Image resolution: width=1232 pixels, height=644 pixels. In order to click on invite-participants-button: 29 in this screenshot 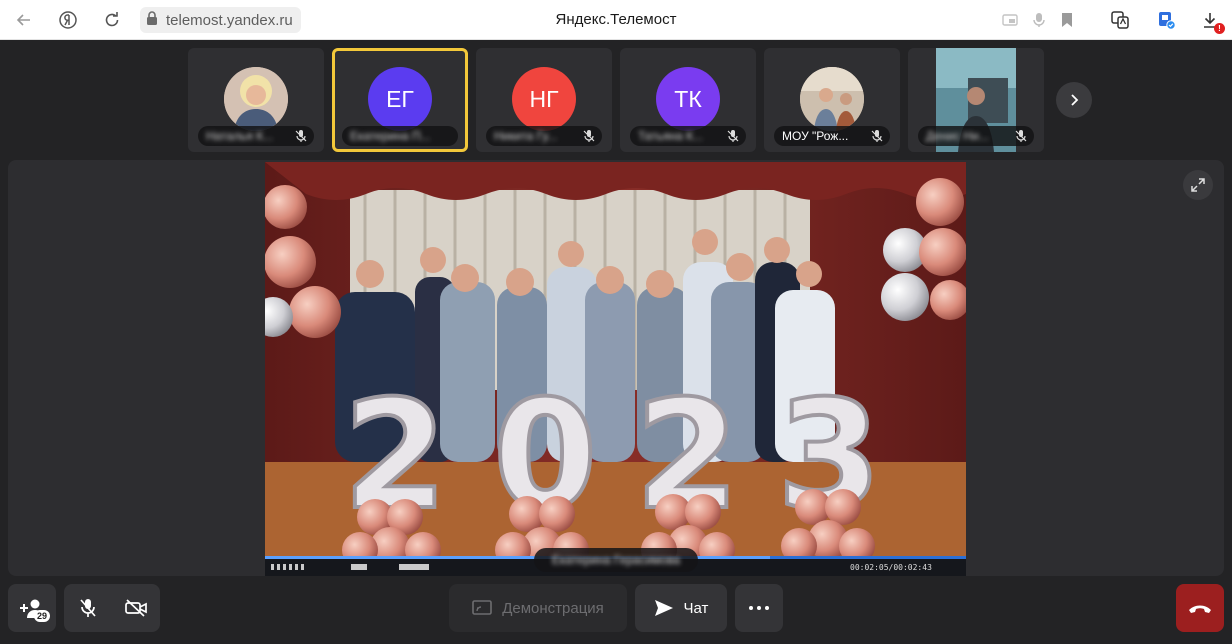, I will do `click(32, 608)`.